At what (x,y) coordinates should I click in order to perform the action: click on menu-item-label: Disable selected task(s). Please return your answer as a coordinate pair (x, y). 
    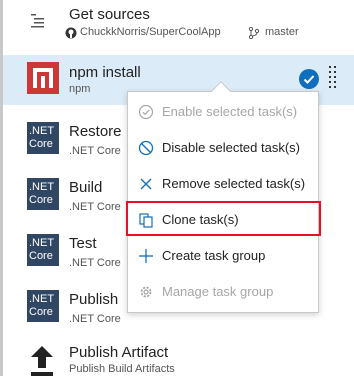
    Looking at the image, I should click on (231, 147).